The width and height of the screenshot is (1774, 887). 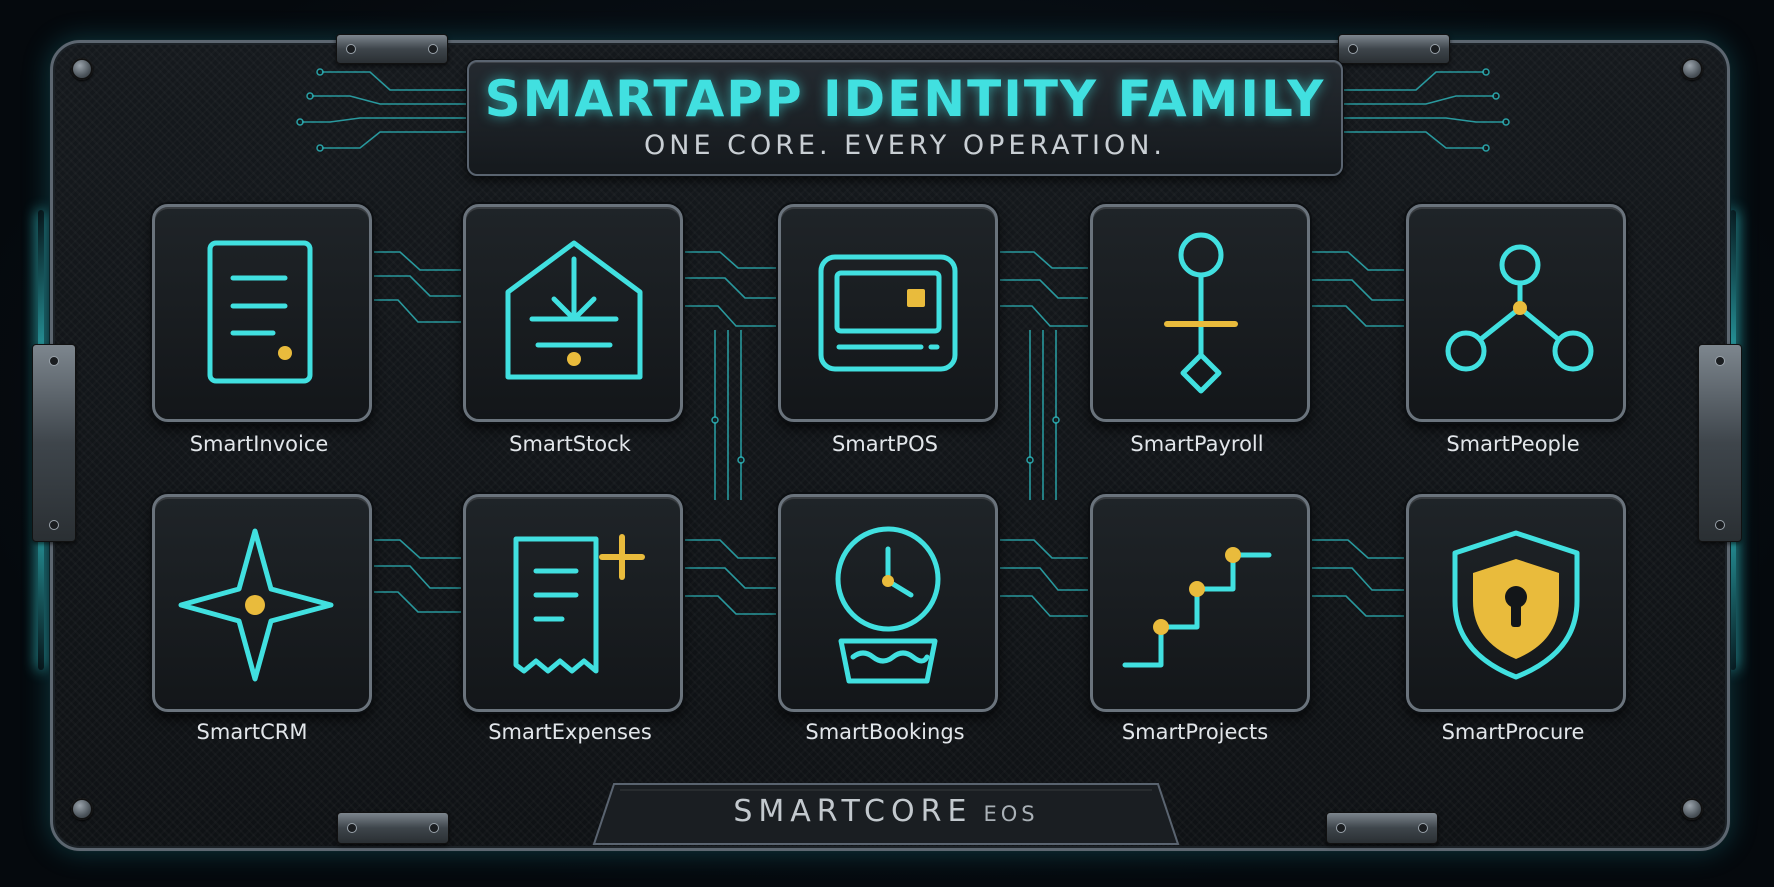 I want to click on app-tile-smartstock, so click(x=573, y=313).